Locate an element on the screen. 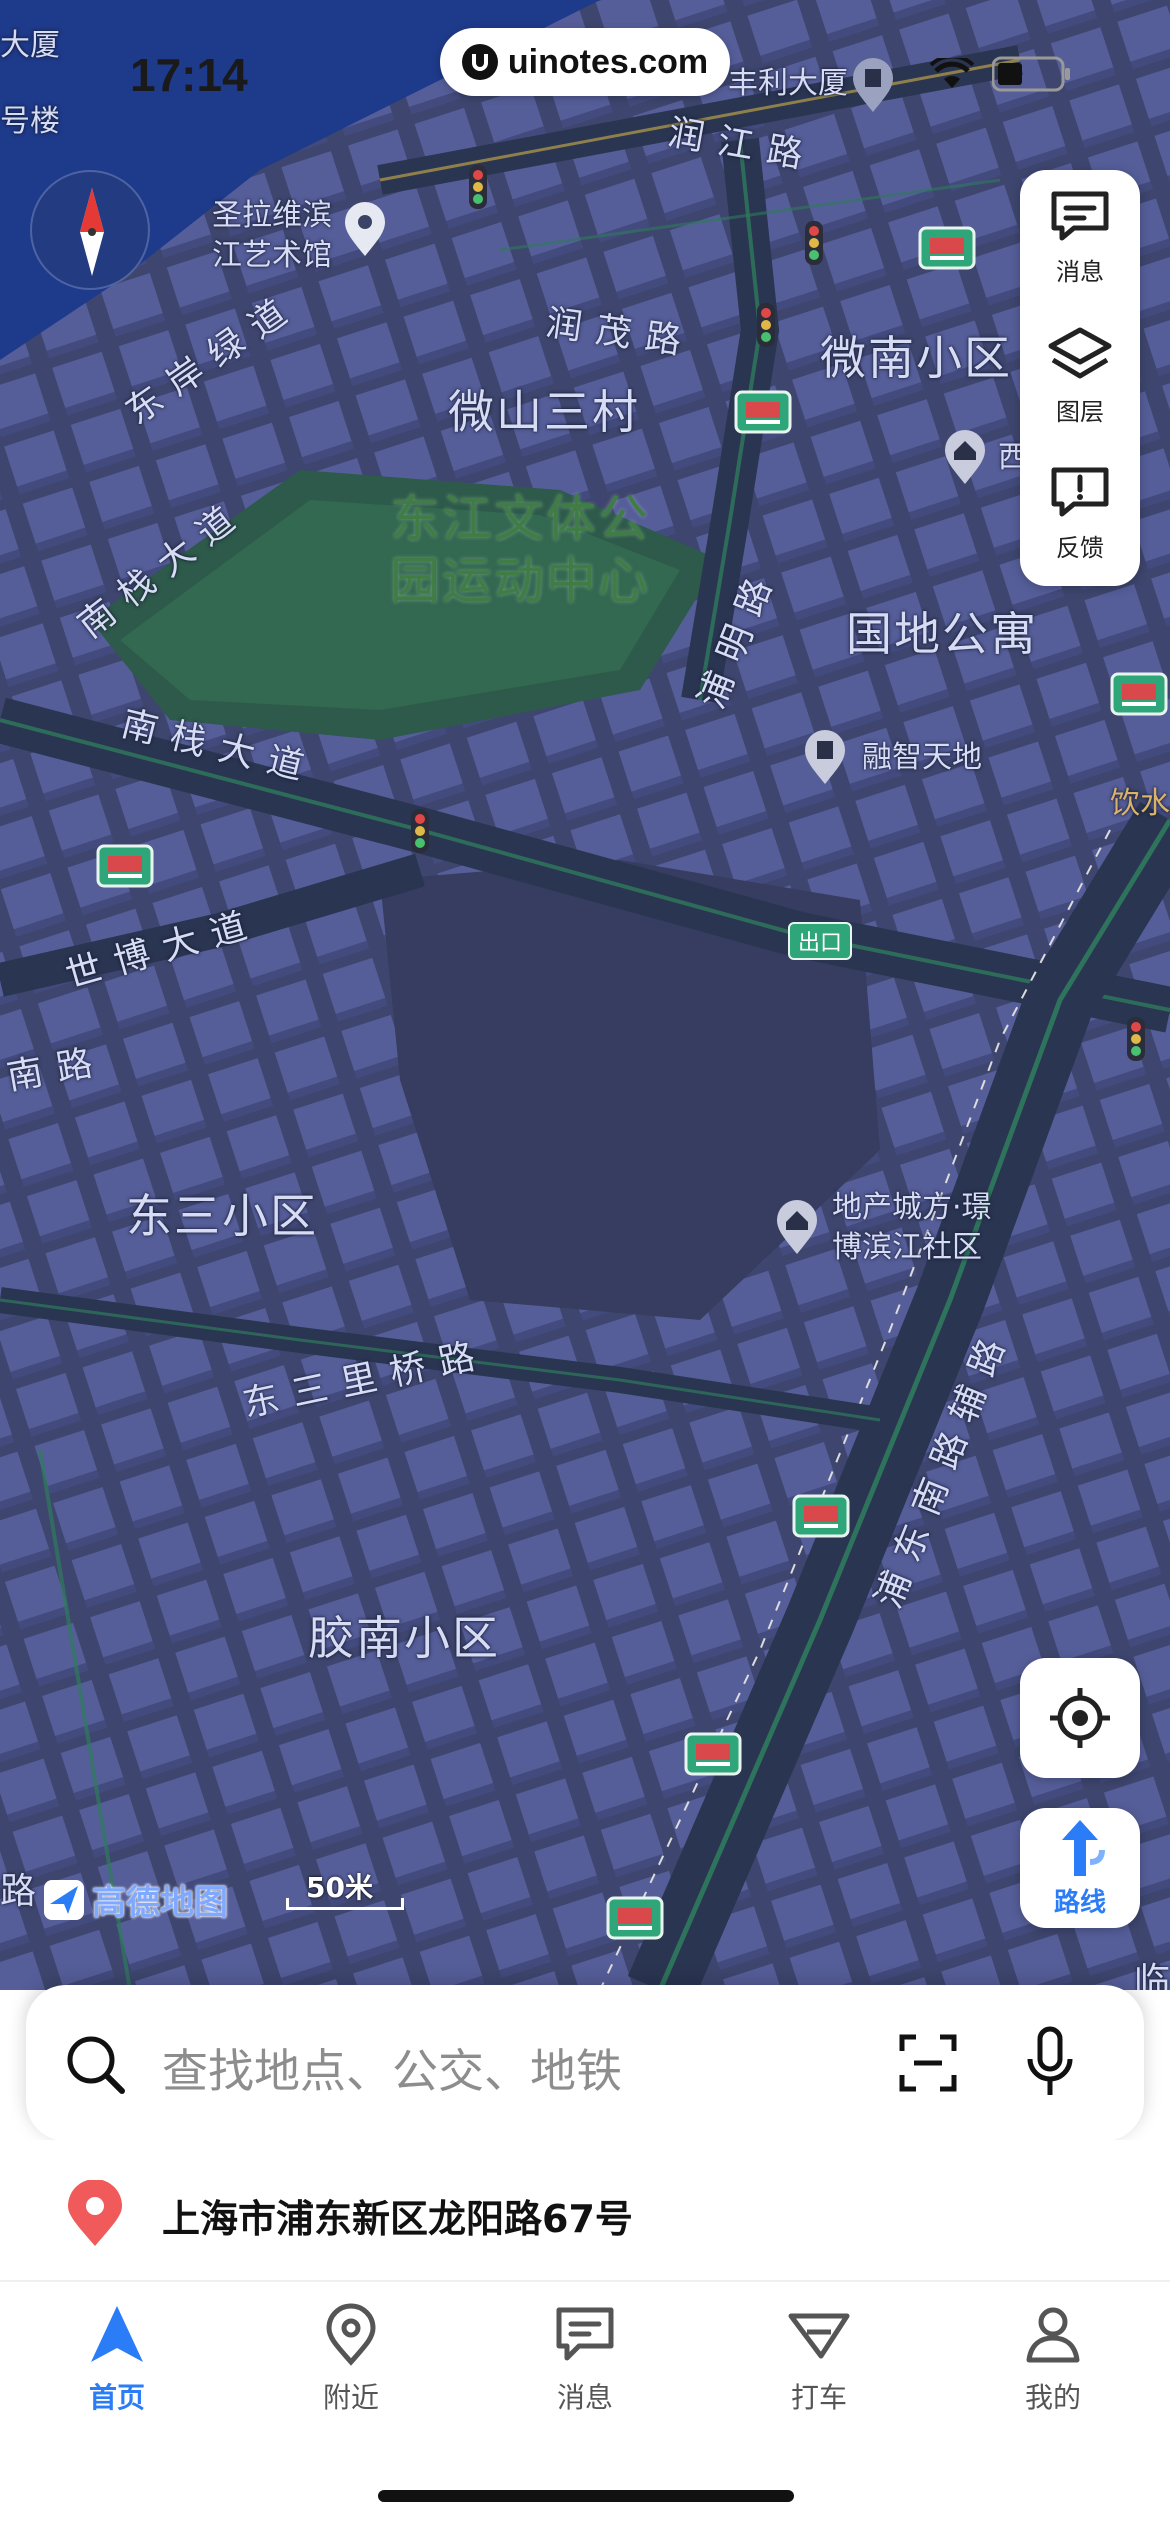 The image size is (1170, 2532). poi-label-line: 江艺术馆 is located at coordinates (272, 255).